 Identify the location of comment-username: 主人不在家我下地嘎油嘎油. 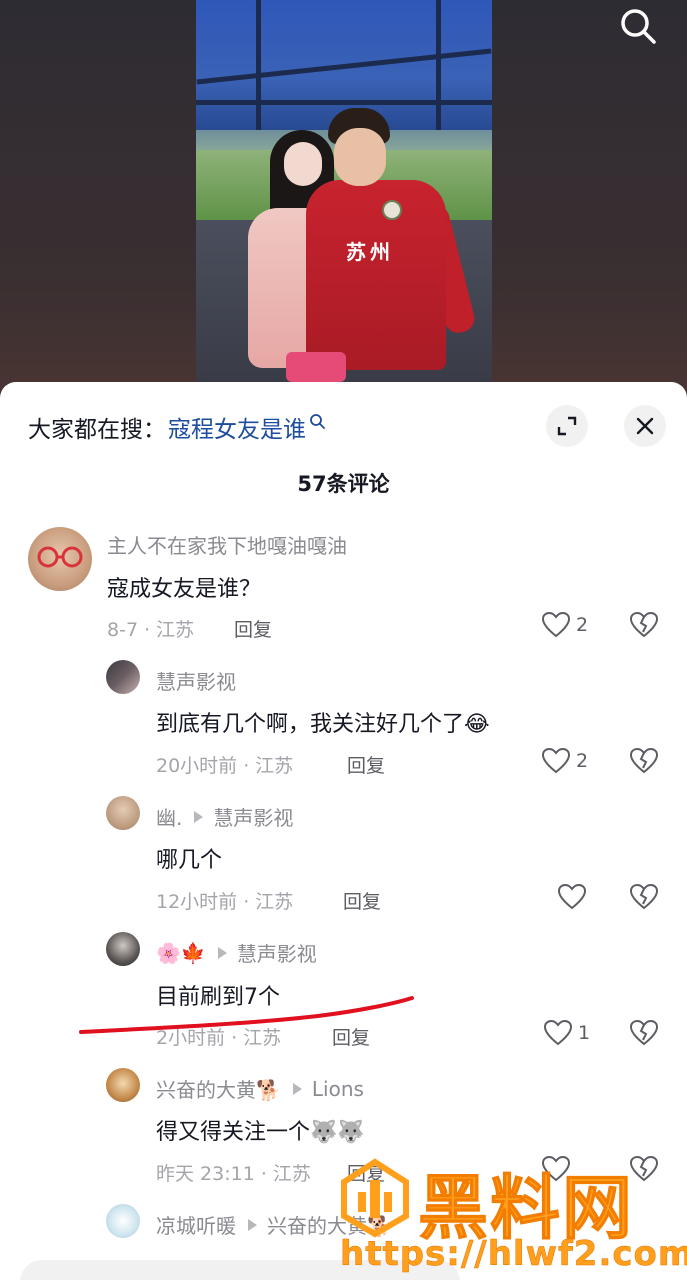
(227, 544).